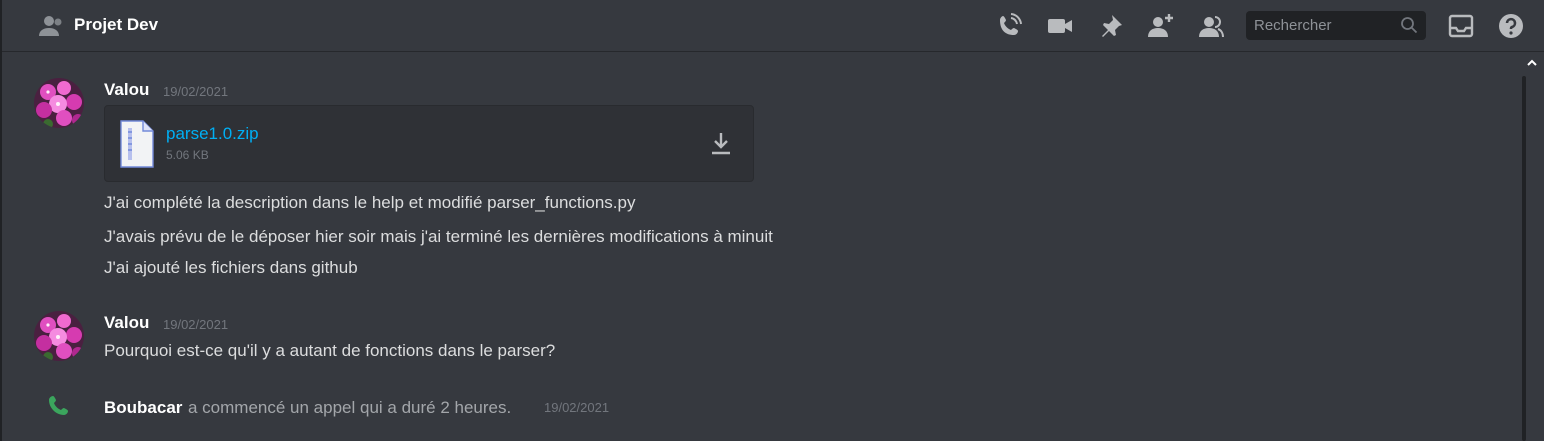 Image resolution: width=1544 pixels, height=441 pixels. What do you see at coordinates (350, 407) in the screenshot?
I see `call-status-text: a commencé un appel qui a duré 2 heures.` at bounding box center [350, 407].